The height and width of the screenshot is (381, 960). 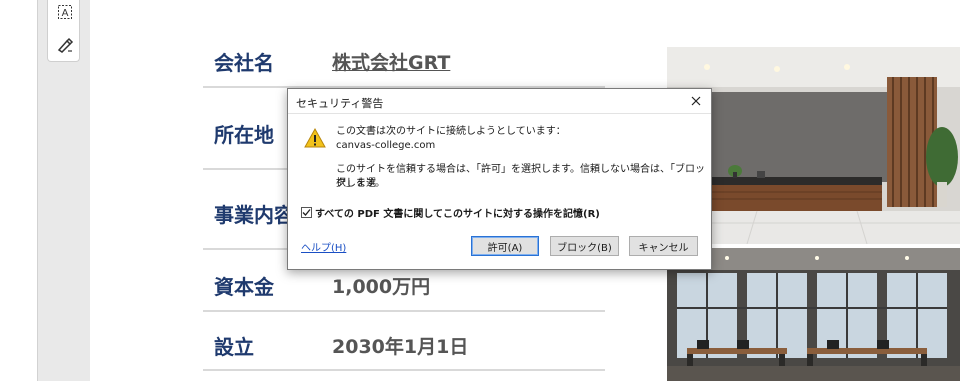 I want to click on label-founded: 設立, so click(x=234, y=347).